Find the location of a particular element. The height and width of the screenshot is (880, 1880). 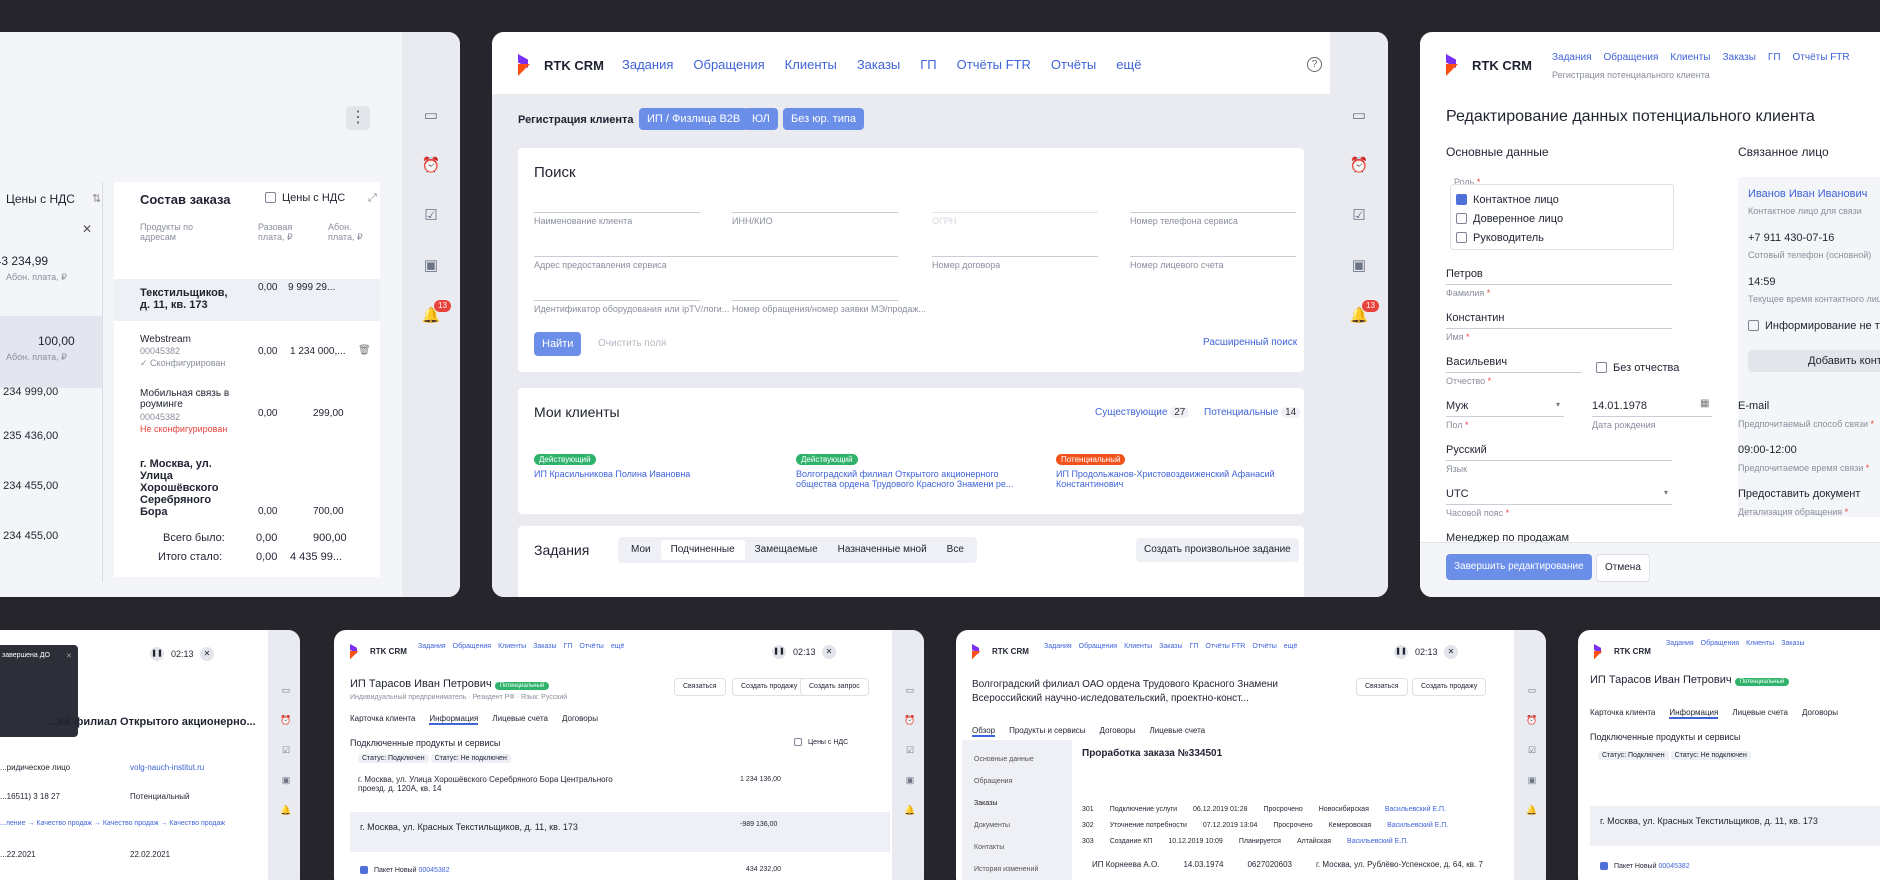

create-request-button: Создать запрос is located at coordinates (834, 687).